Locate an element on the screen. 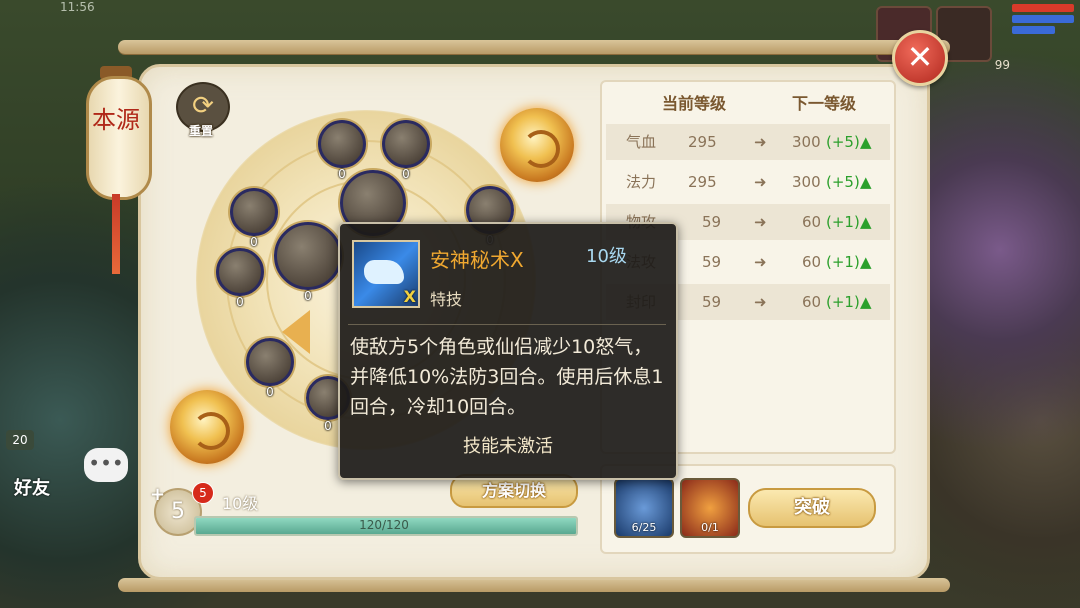 This screenshot has width=1080, height=608. fire-orb-bottom is located at coordinates (207, 427).